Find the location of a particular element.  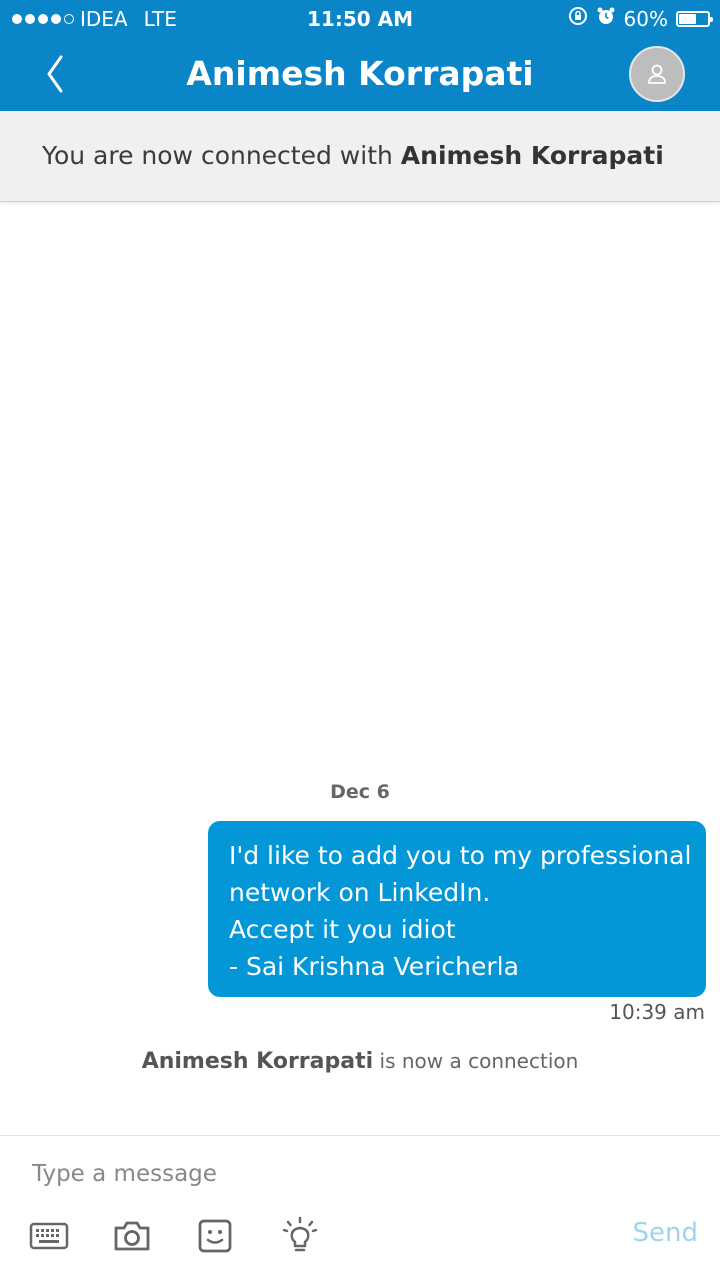

person-icon is located at coordinates (657, 74).